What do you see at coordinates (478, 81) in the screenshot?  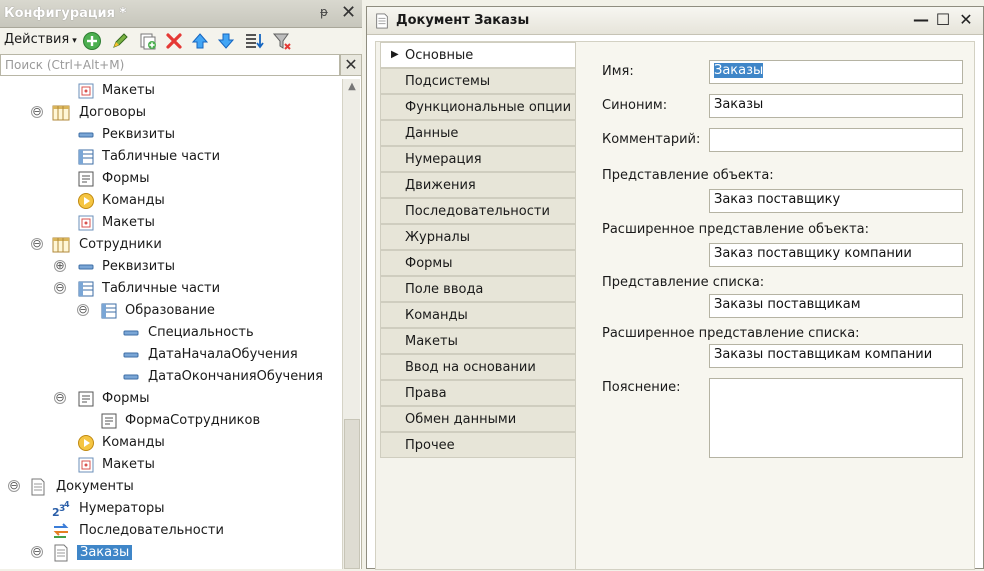 I see `tab-subsystems: Подсистемы` at bounding box center [478, 81].